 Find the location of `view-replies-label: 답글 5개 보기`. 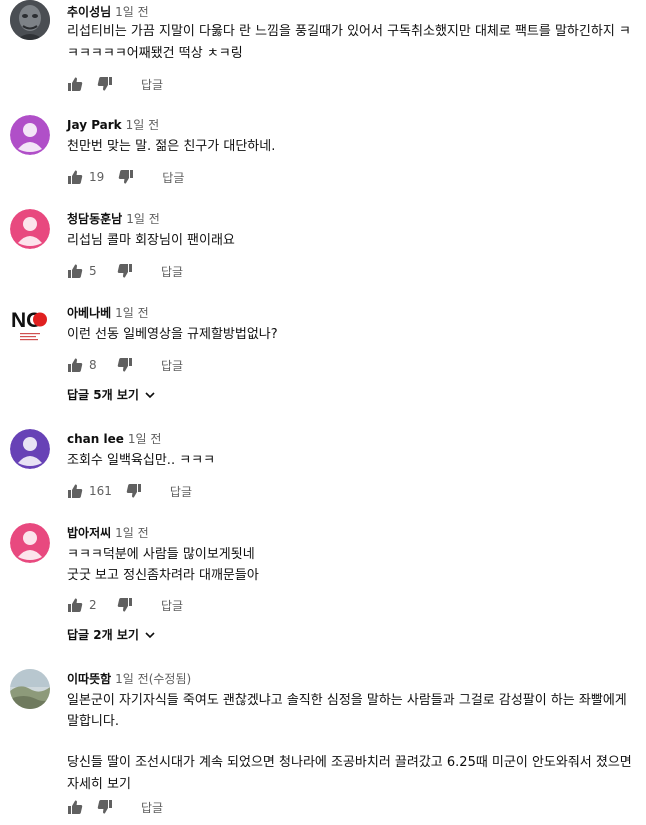

view-replies-label: 답글 5개 보기 is located at coordinates (103, 395).